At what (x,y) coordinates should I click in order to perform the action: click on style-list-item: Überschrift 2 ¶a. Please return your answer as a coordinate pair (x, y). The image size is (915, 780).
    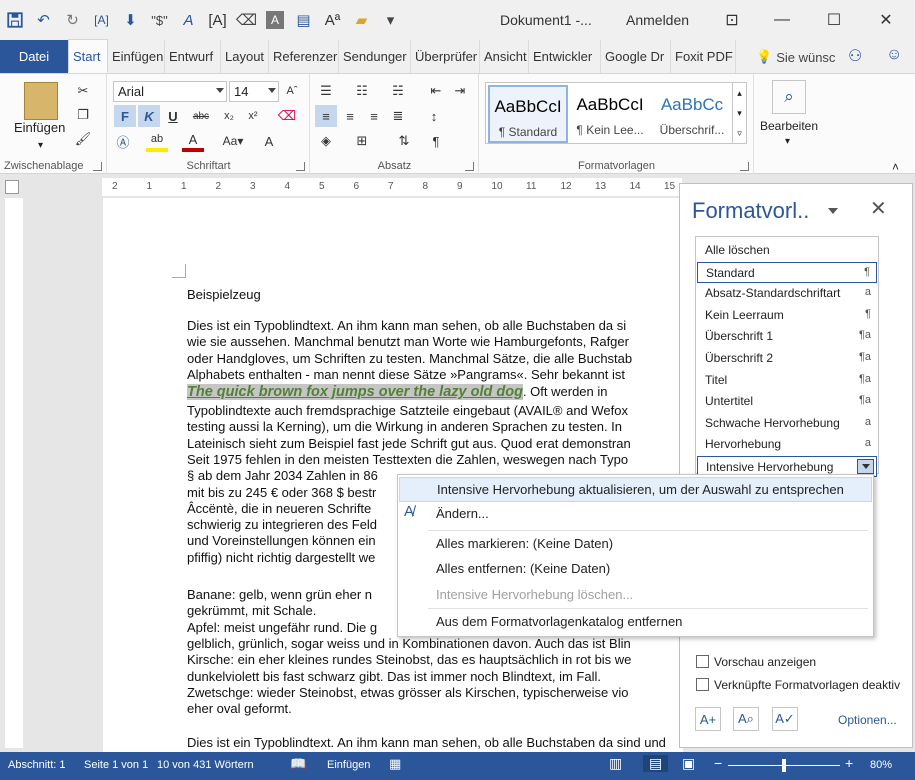
    Looking at the image, I should click on (787, 358).